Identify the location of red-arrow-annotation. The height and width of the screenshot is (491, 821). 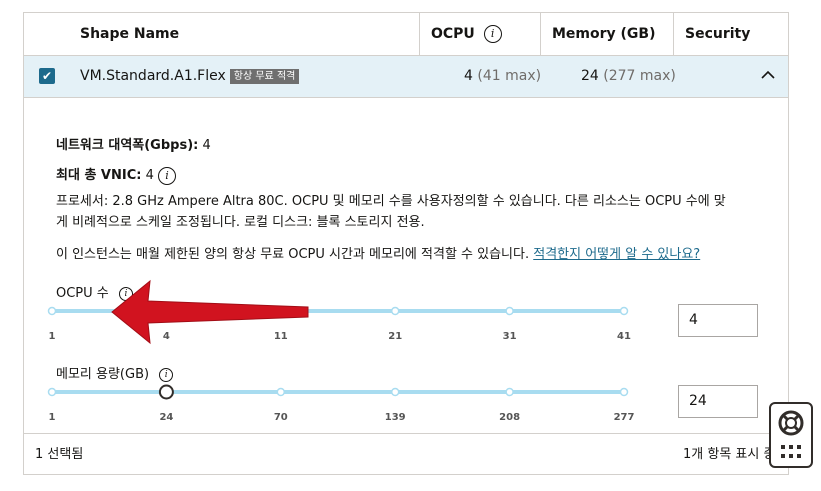
(210, 312).